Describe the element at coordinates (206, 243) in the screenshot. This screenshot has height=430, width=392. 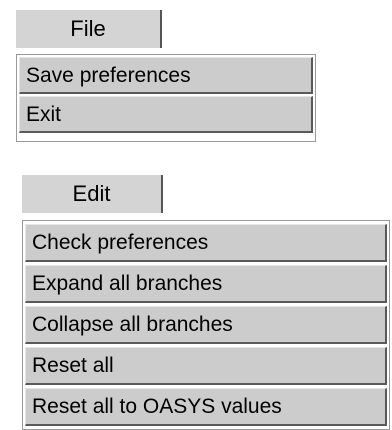
I see `menu-item-check-preferences: Check preferences` at that location.